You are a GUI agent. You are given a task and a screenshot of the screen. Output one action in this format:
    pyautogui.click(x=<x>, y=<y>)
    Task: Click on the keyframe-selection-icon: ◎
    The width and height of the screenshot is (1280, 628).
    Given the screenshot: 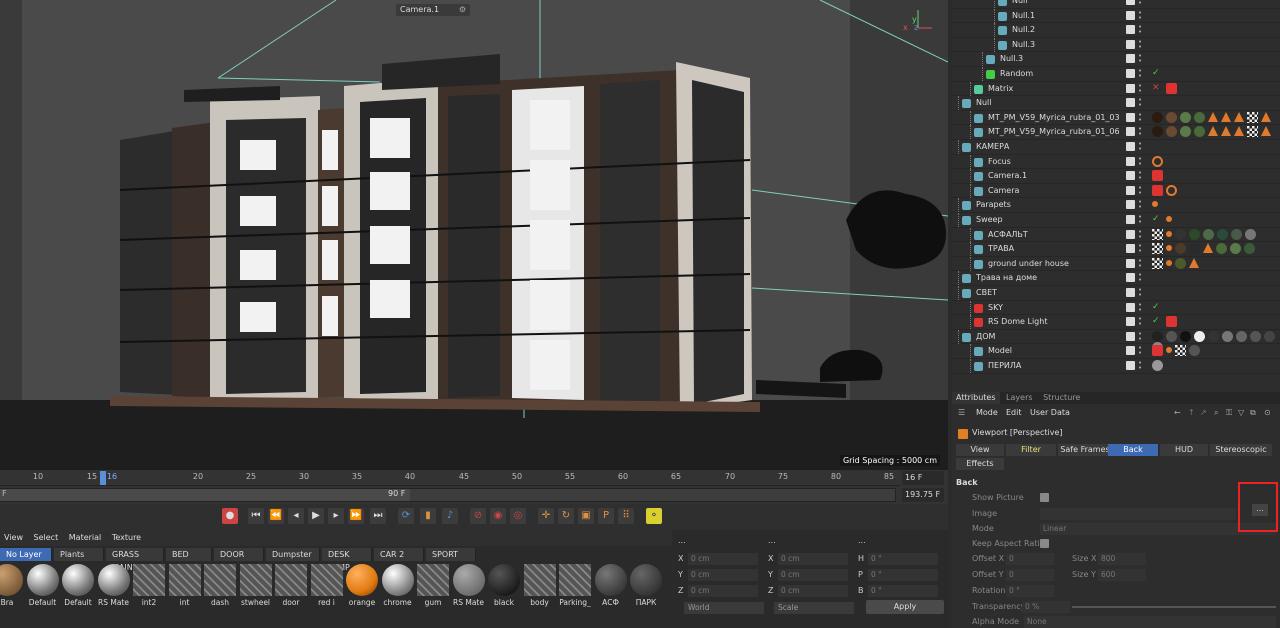 What is the action you would take?
    pyautogui.click(x=518, y=516)
    